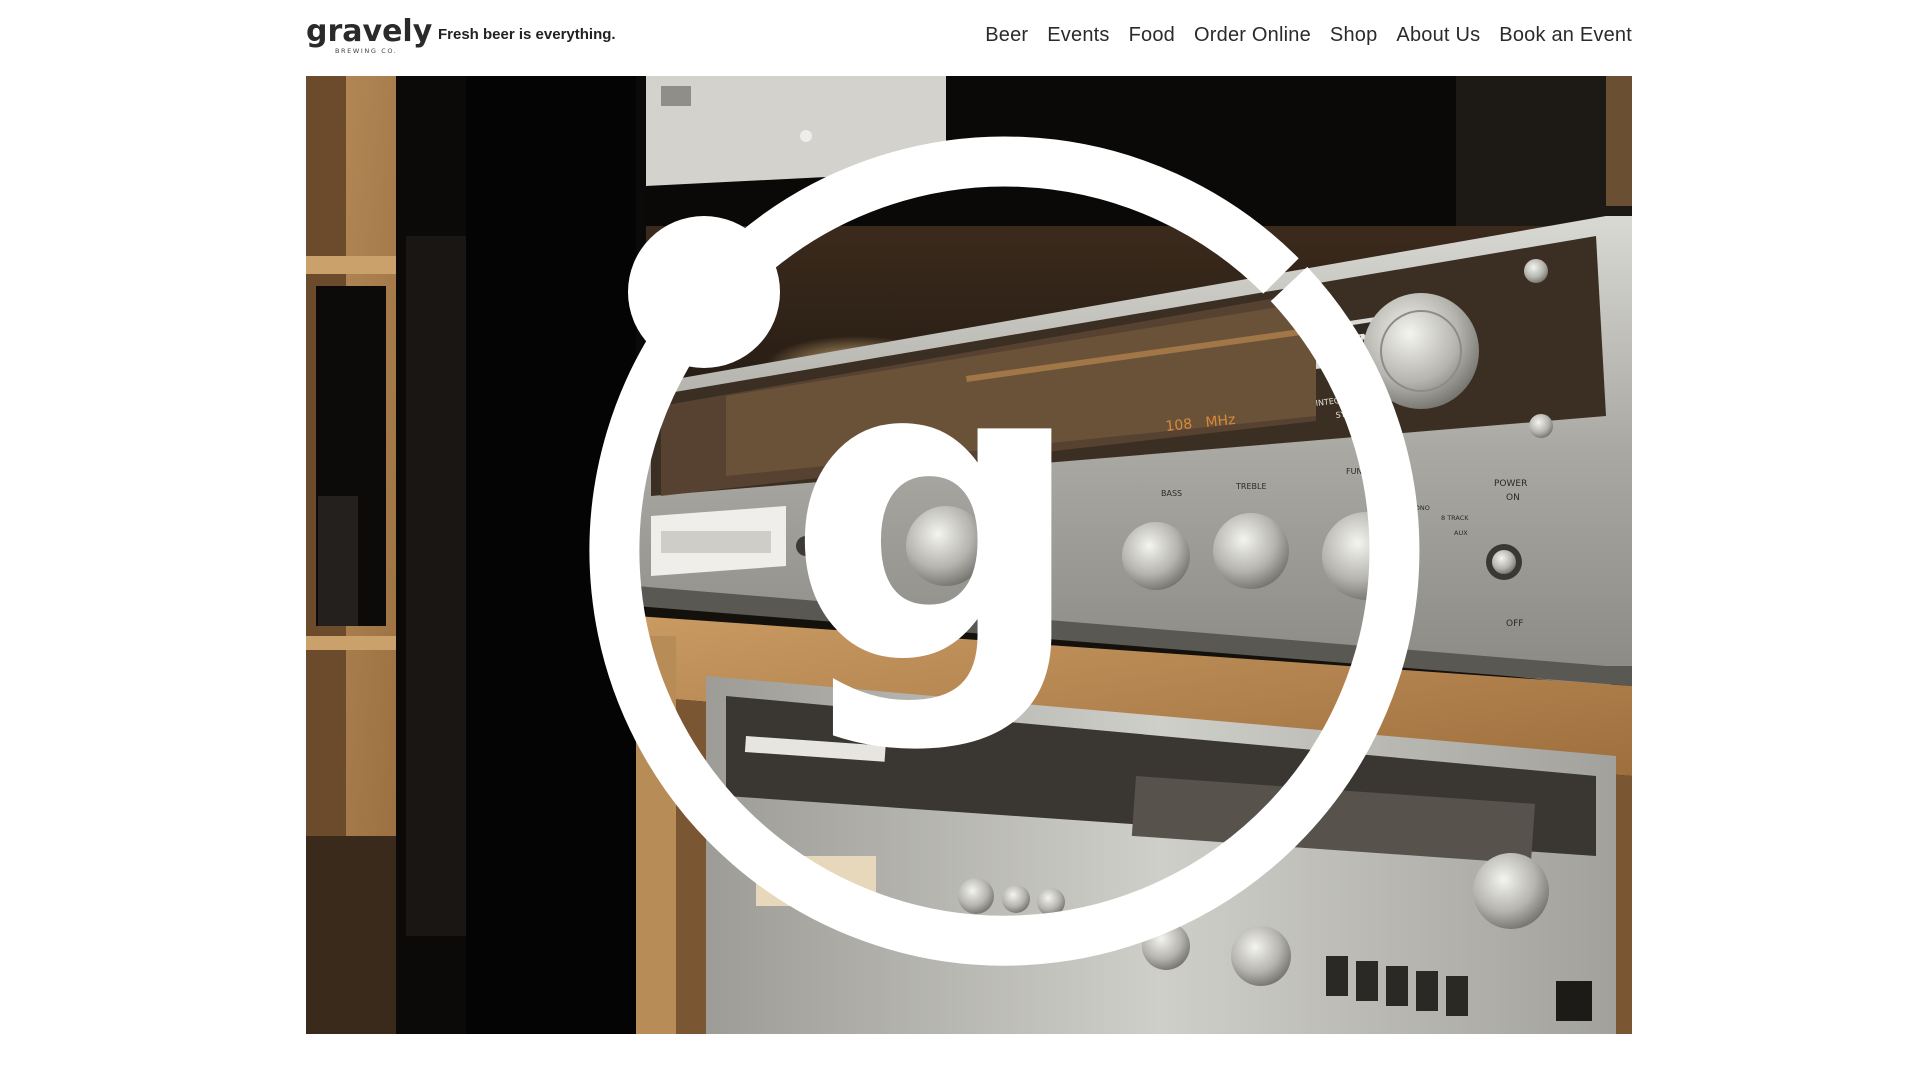 Image resolution: width=1920 pixels, height=1080 pixels. What do you see at coordinates (1251, 551) in the screenshot?
I see `treble-knob` at bounding box center [1251, 551].